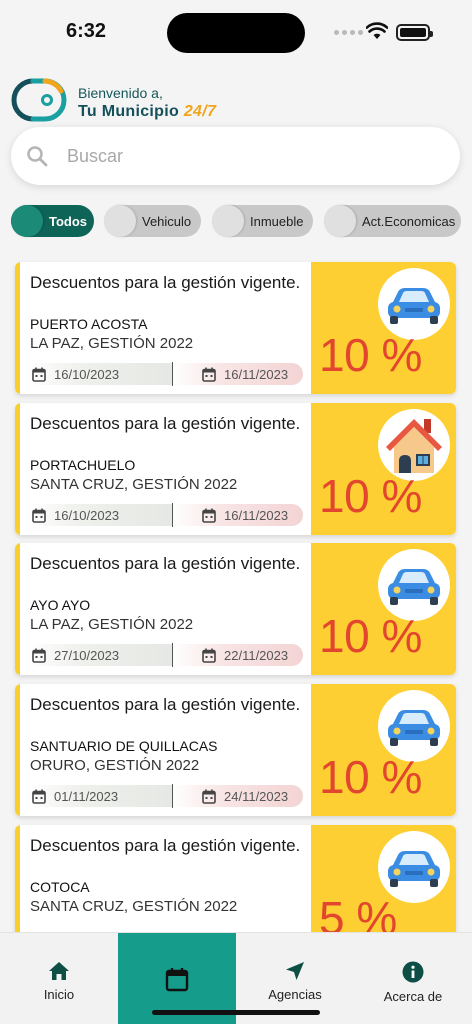 The image size is (472, 1024). What do you see at coordinates (200, 111) in the screenshot?
I see `brand-suffix: 24/7` at bounding box center [200, 111].